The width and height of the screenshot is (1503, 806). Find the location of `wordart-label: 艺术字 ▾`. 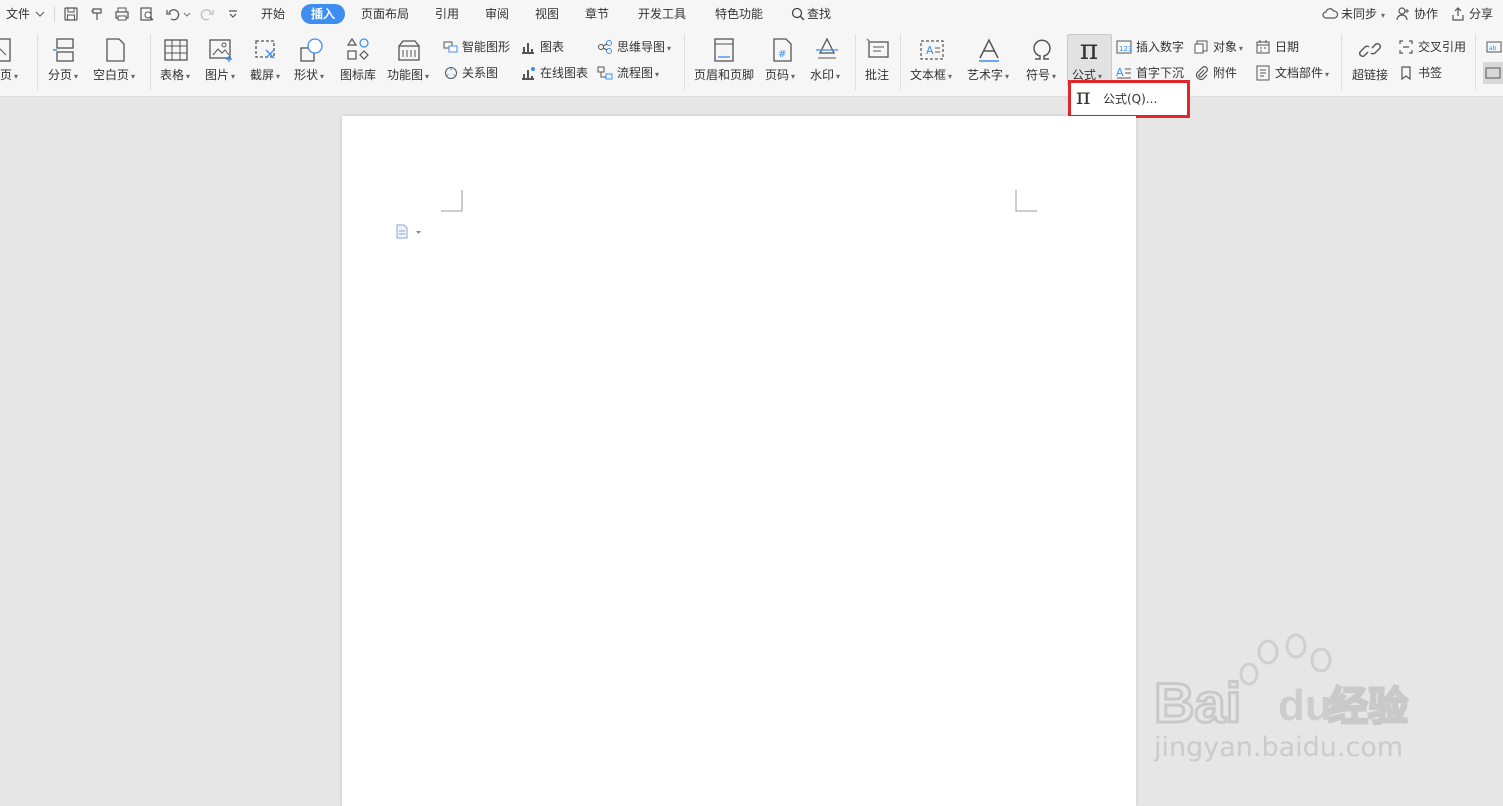

wordart-label: 艺术字 ▾ is located at coordinates (988, 76).